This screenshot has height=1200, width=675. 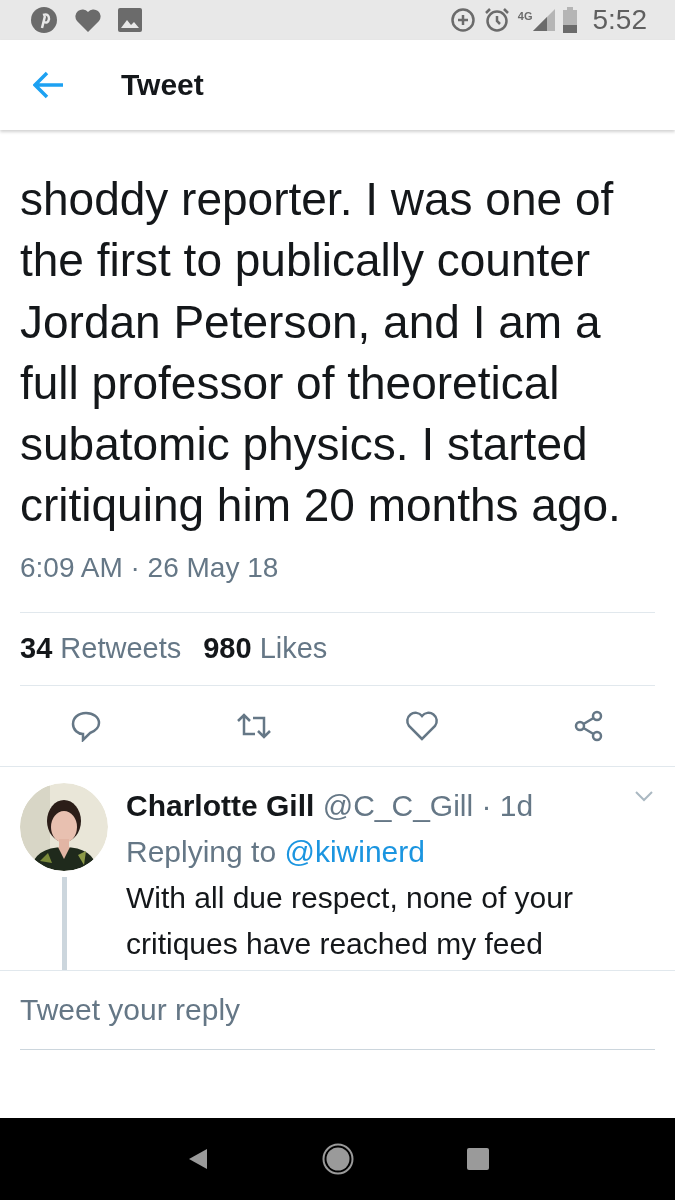 I want to click on alarm-icon, so click(x=496, y=20).